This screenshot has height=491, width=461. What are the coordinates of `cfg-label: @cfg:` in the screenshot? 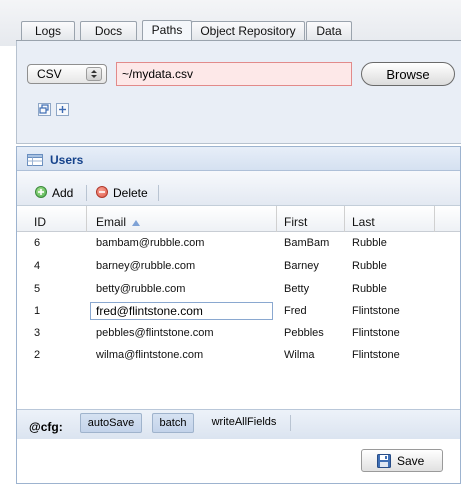 It's located at (46, 427).